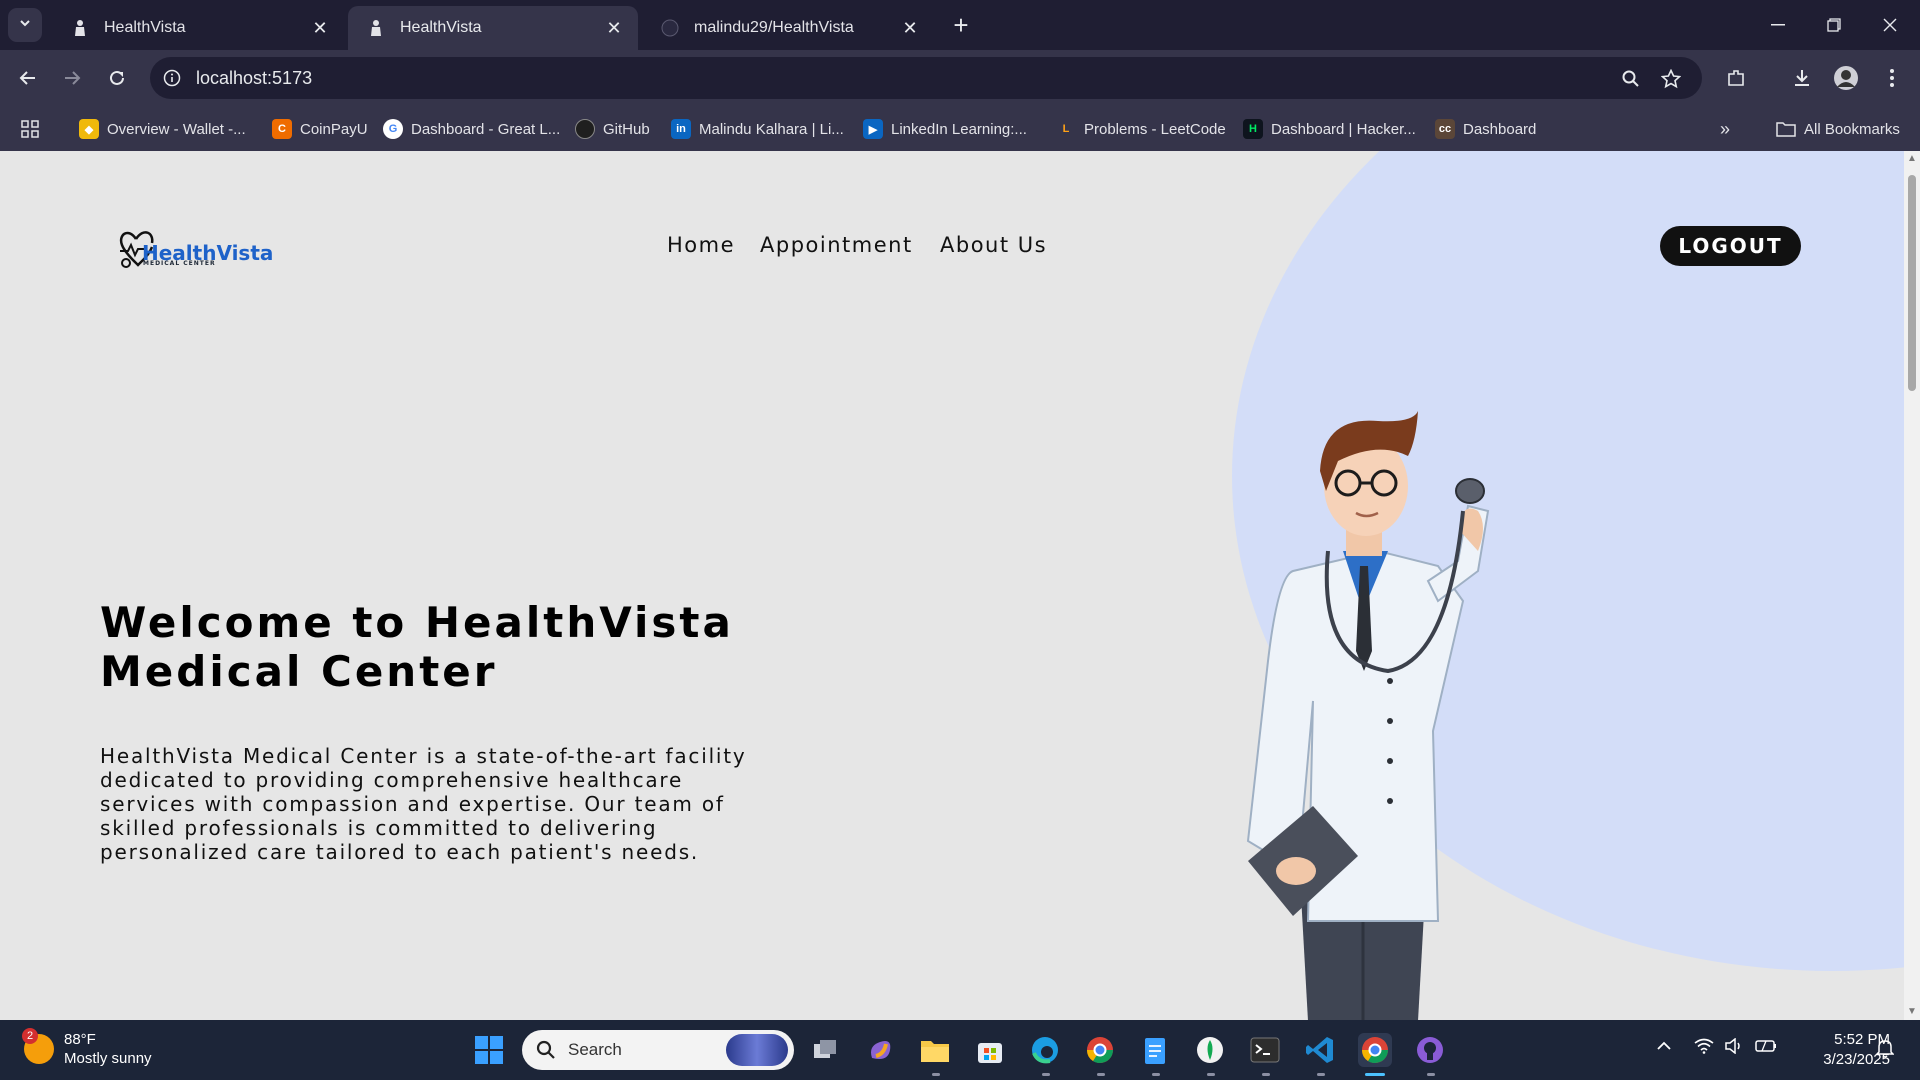  Describe the element at coordinates (198, 28) in the screenshot. I see `tab-healthvista-1: HealthVista ✕` at that location.